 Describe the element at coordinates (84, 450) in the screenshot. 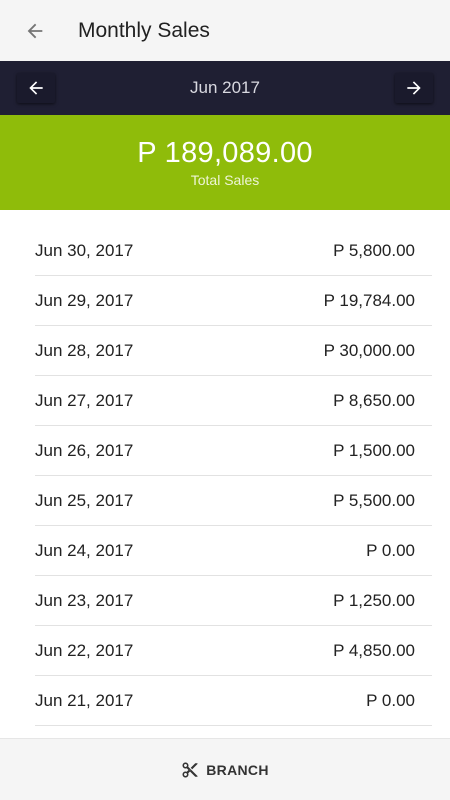

I see `sales-date: Jun 26, 2017` at that location.